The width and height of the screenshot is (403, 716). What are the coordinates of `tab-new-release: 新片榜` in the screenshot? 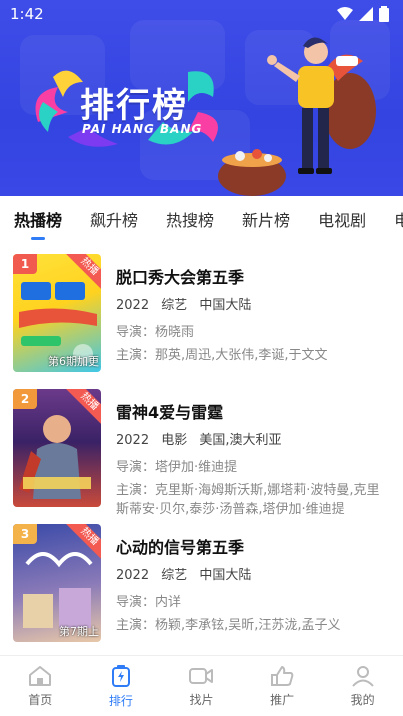 It's located at (266, 219).